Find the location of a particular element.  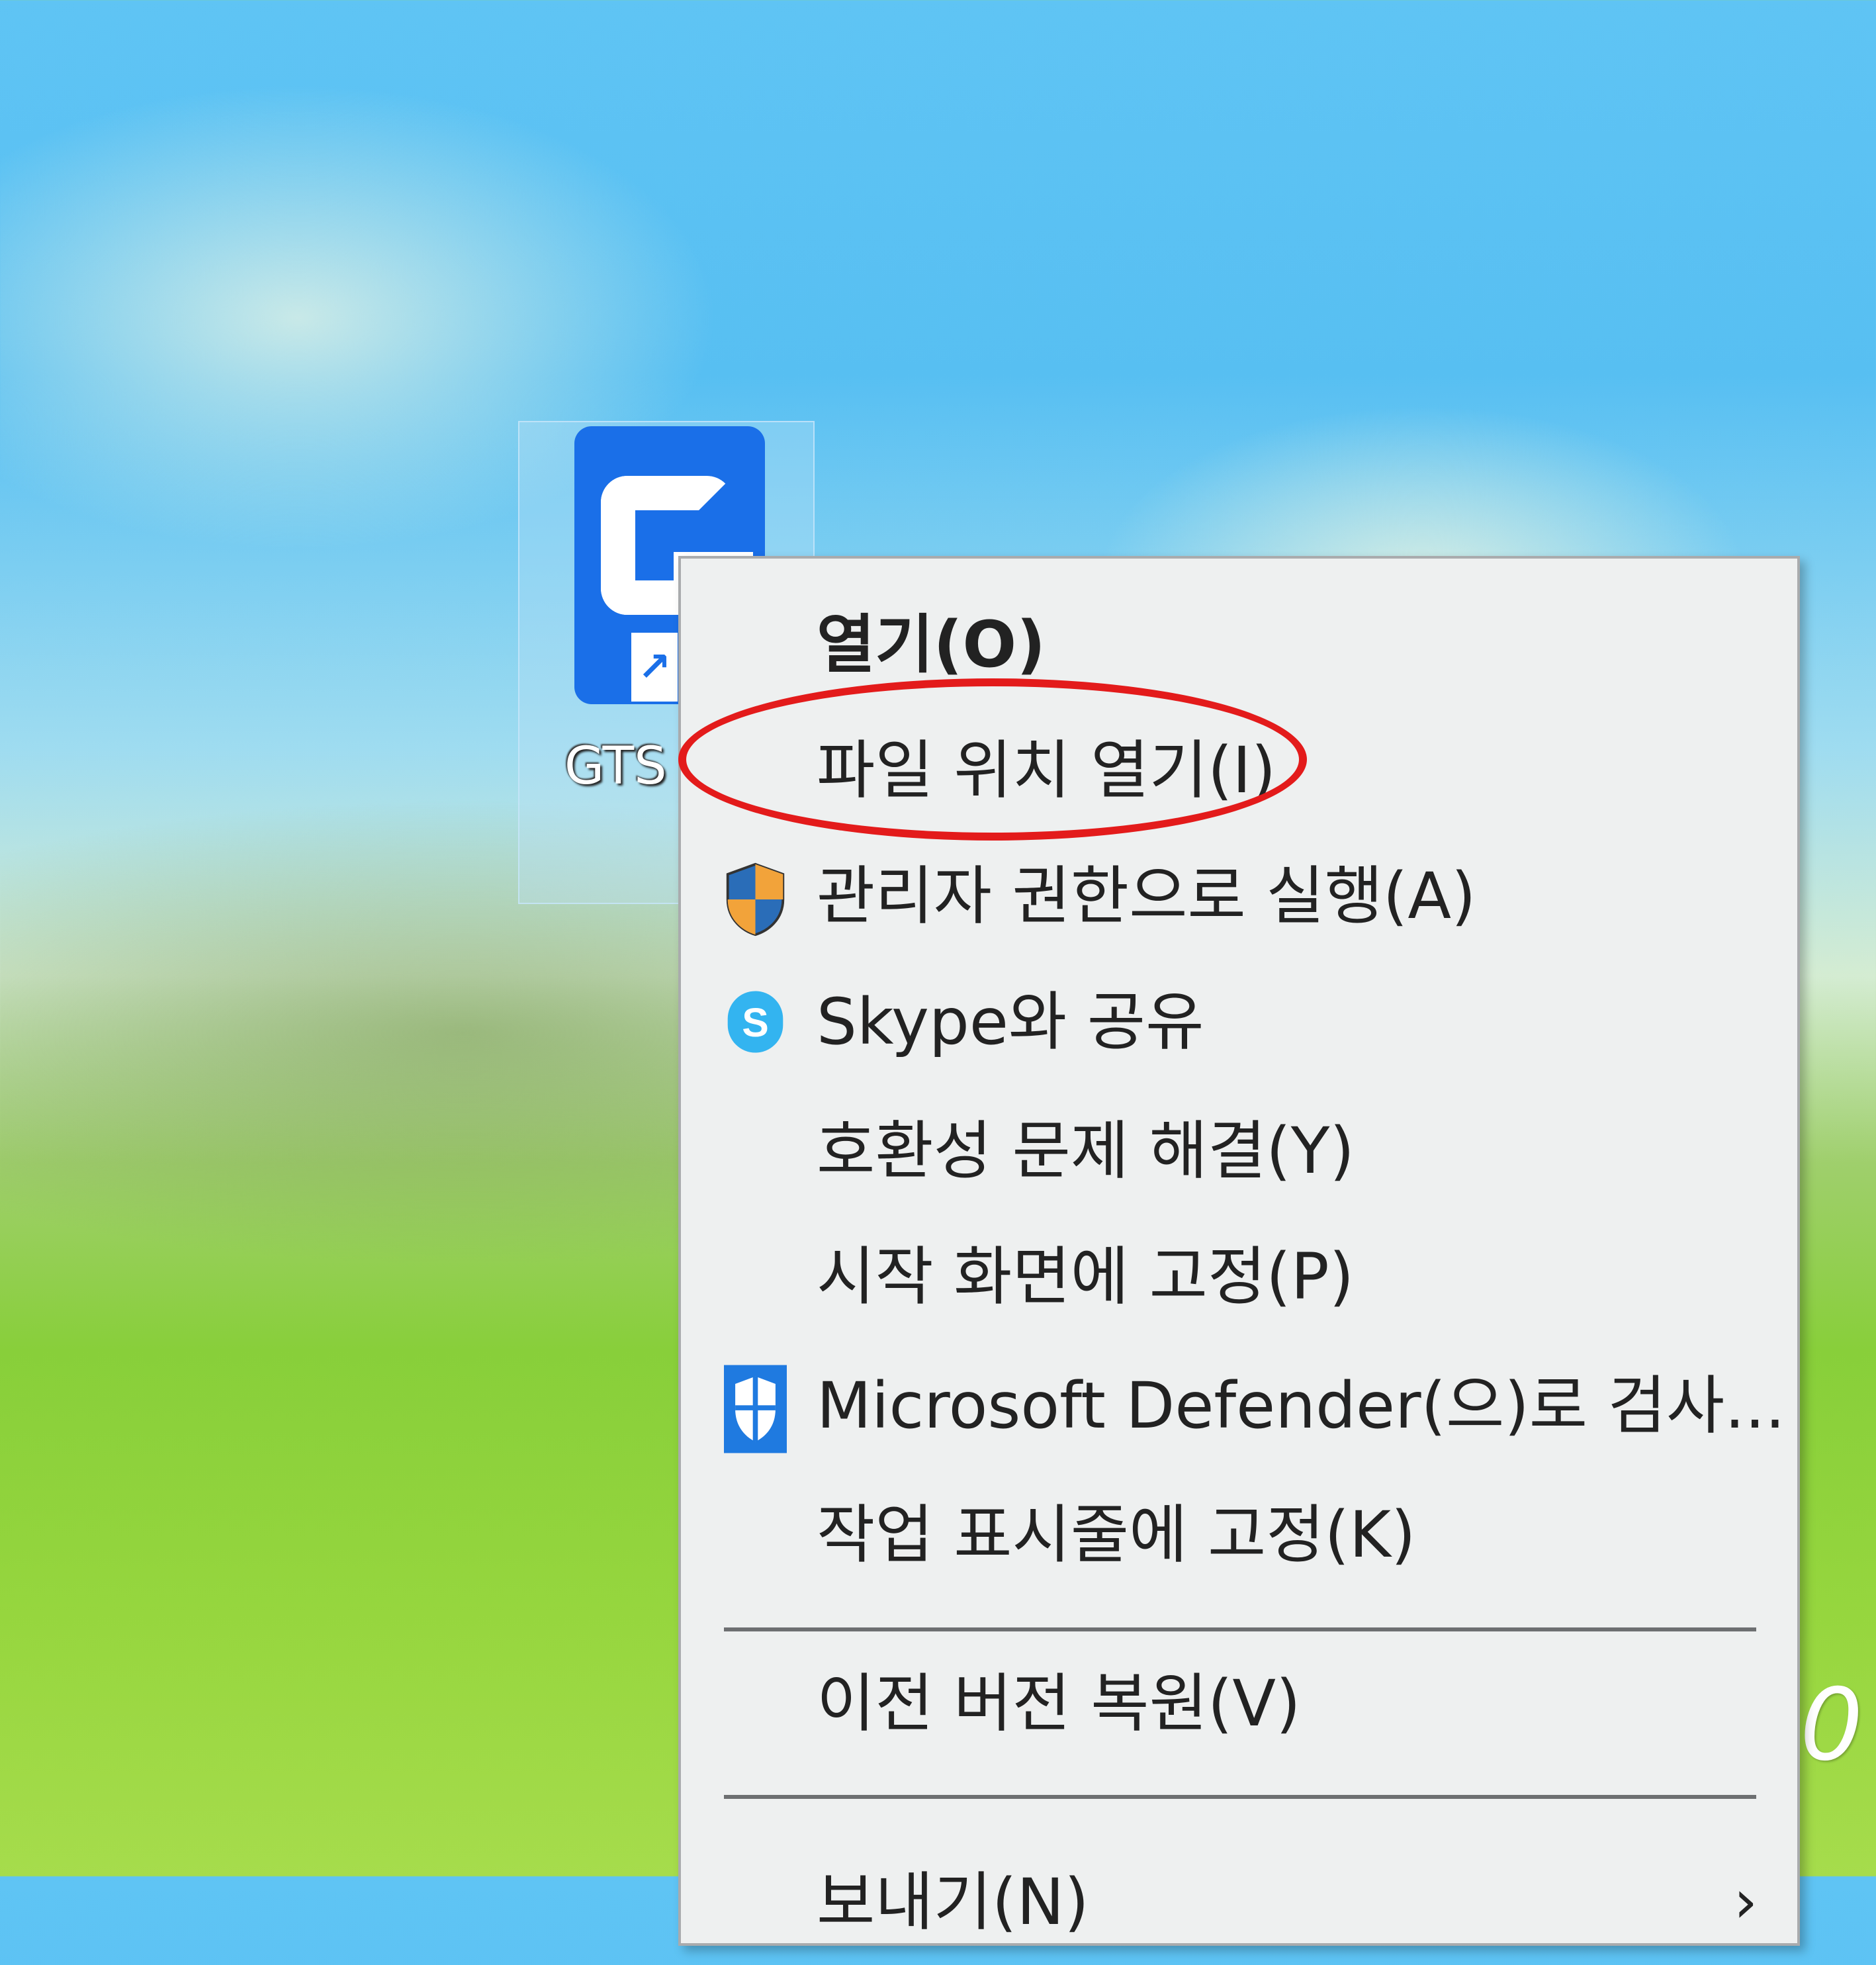

menu-item-share-skype: S Skype와 공유 is located at coordinates (1239, 1022).